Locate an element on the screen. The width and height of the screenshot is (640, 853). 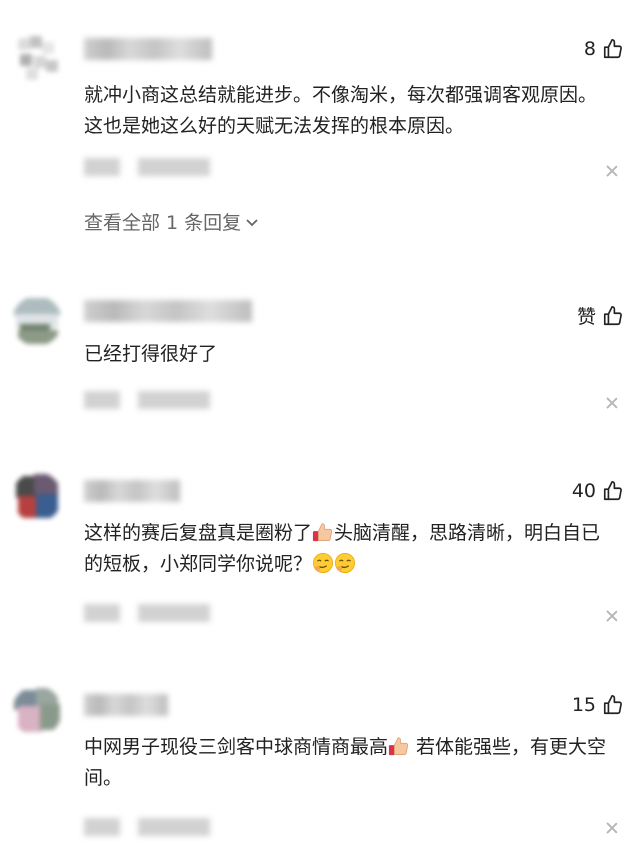
like-count: 40 is located at coordinates (583, 491).